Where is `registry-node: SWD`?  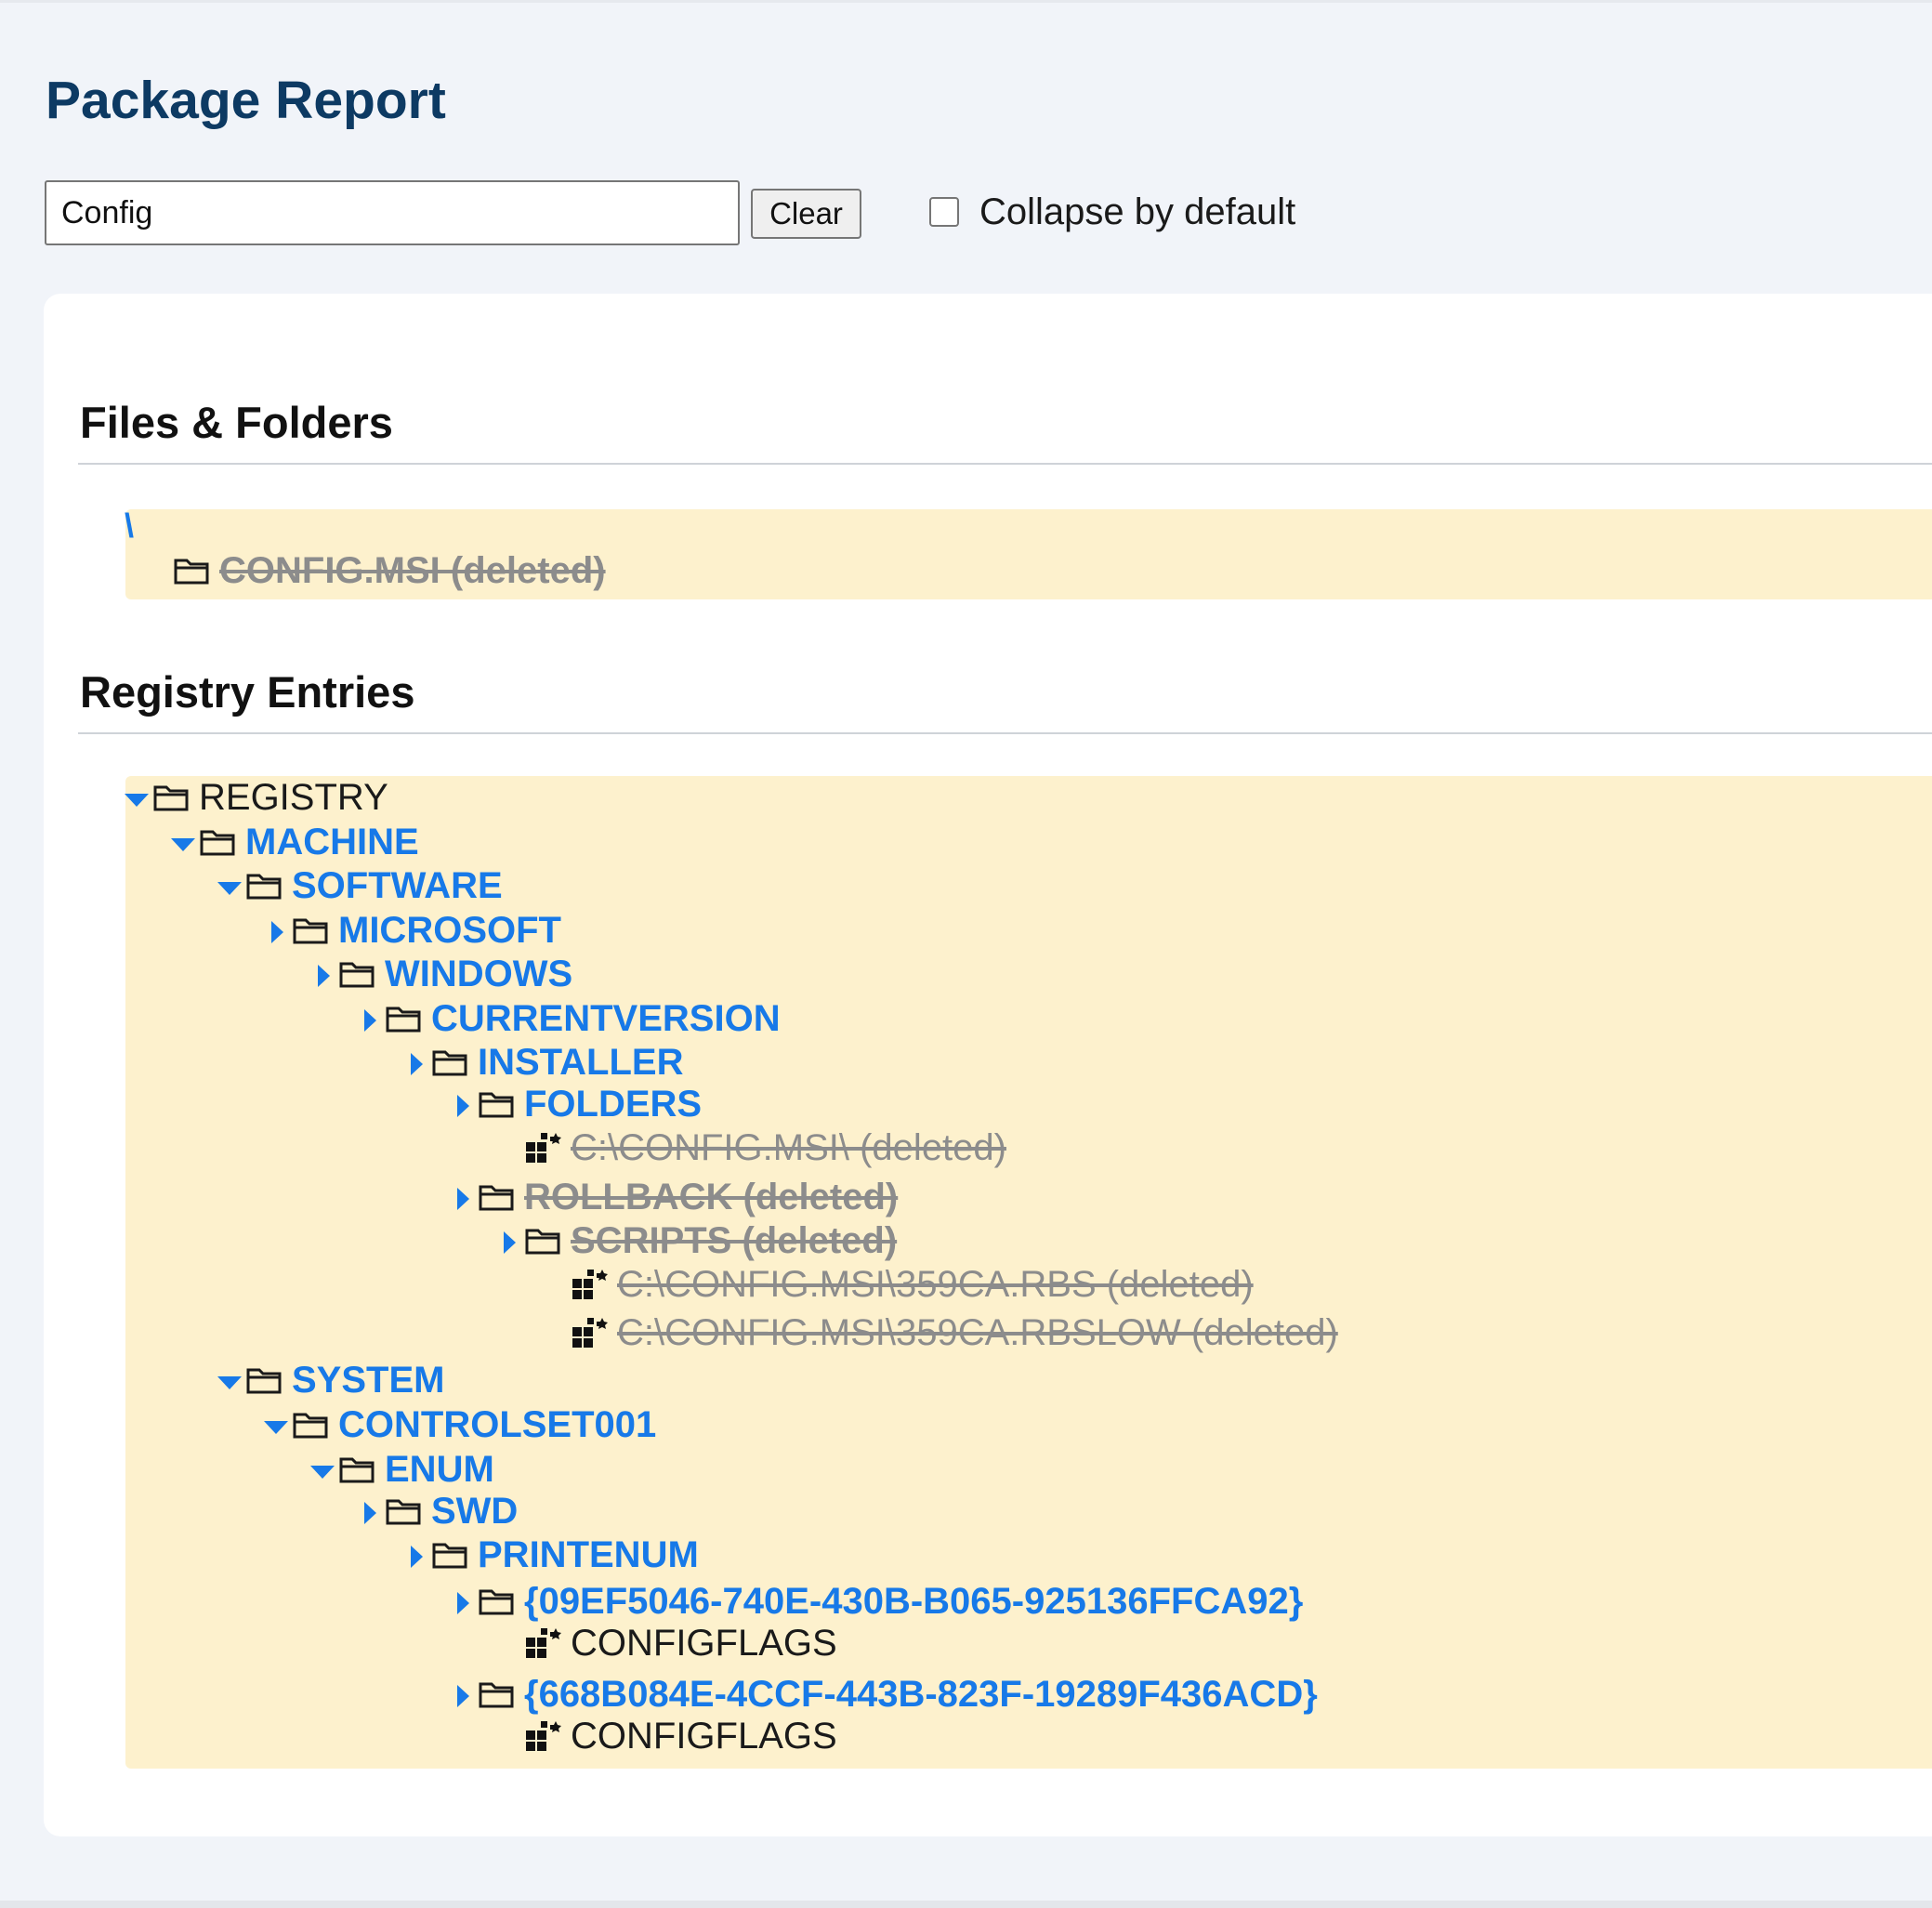 registry-node: SWD is located at coordinates (437, 1511).